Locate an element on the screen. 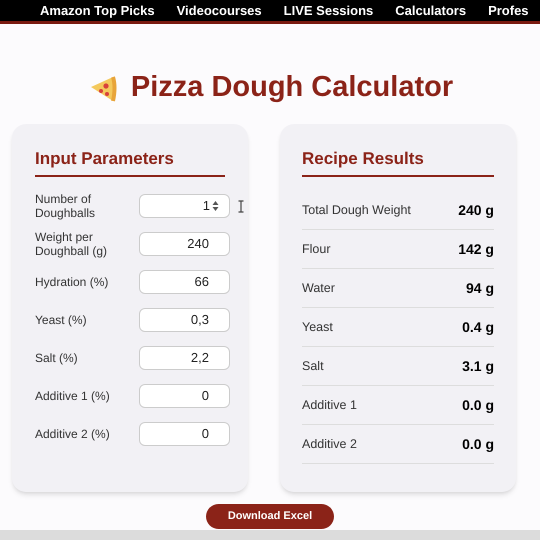  field-label: Additive 1 (%) is located at coordinates (73, 396).